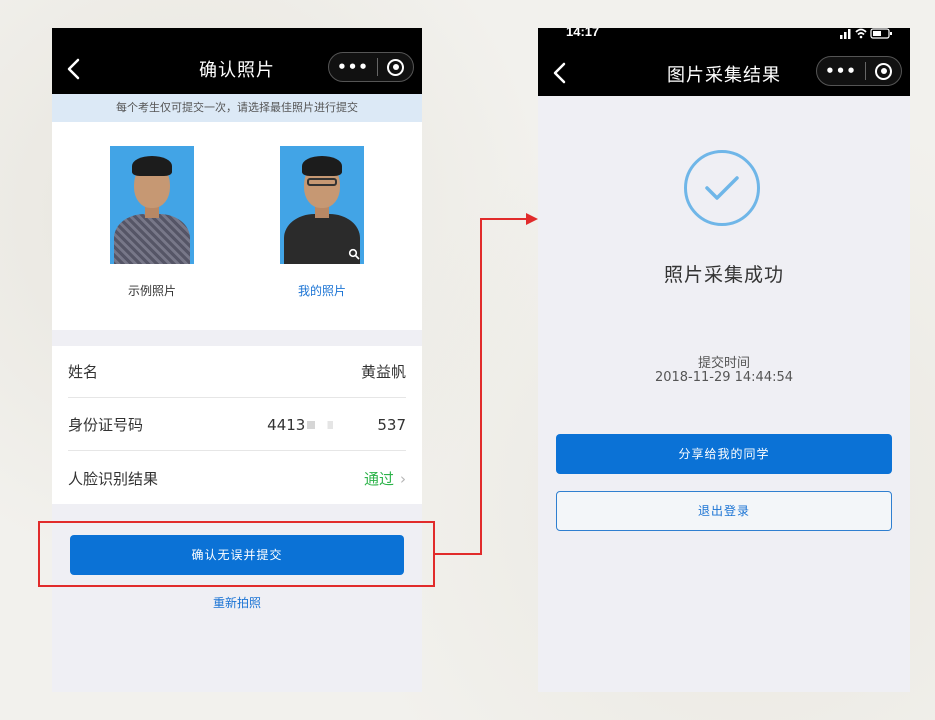 The width and height of the screenshot is (935, 720). Describe the element at coordinates (152, 205) in the screenshot. I see `sample-photo` at that location.